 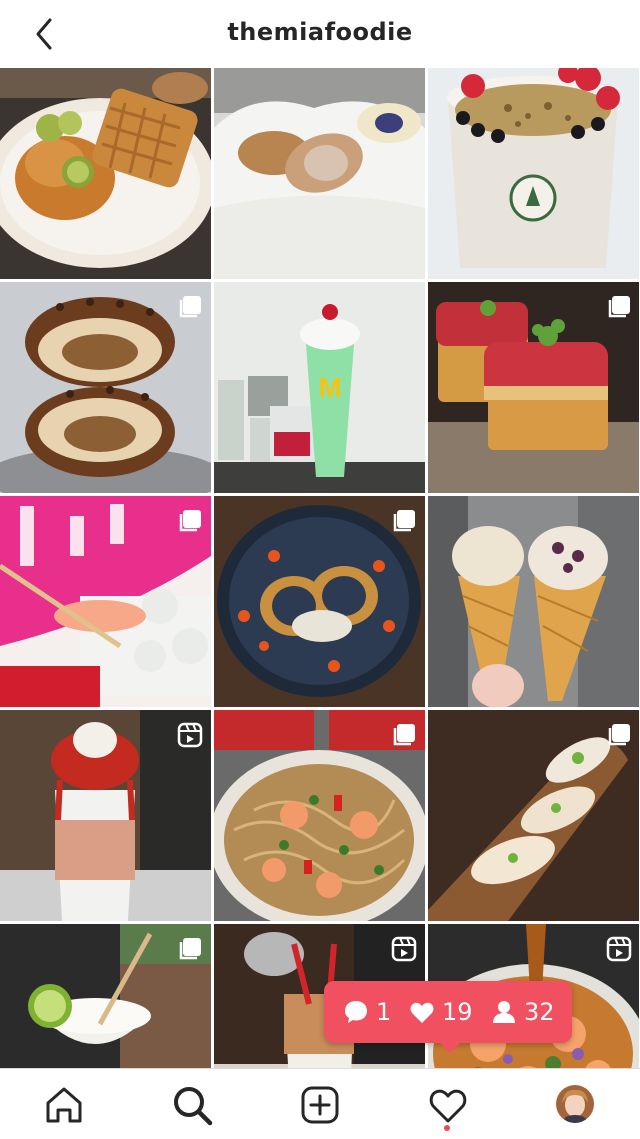 I want to click on grid-post-waffle-cones, so click(x=534, y=601).